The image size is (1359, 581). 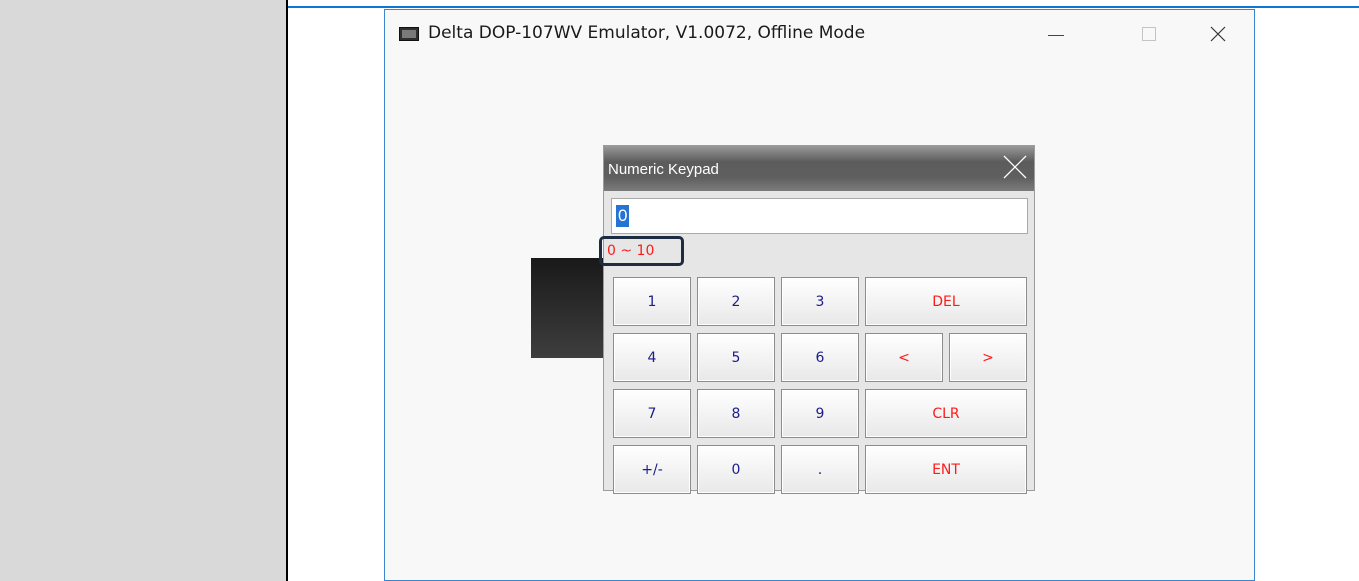 I want to click on monitor-icon, so click(x=409, y=34).